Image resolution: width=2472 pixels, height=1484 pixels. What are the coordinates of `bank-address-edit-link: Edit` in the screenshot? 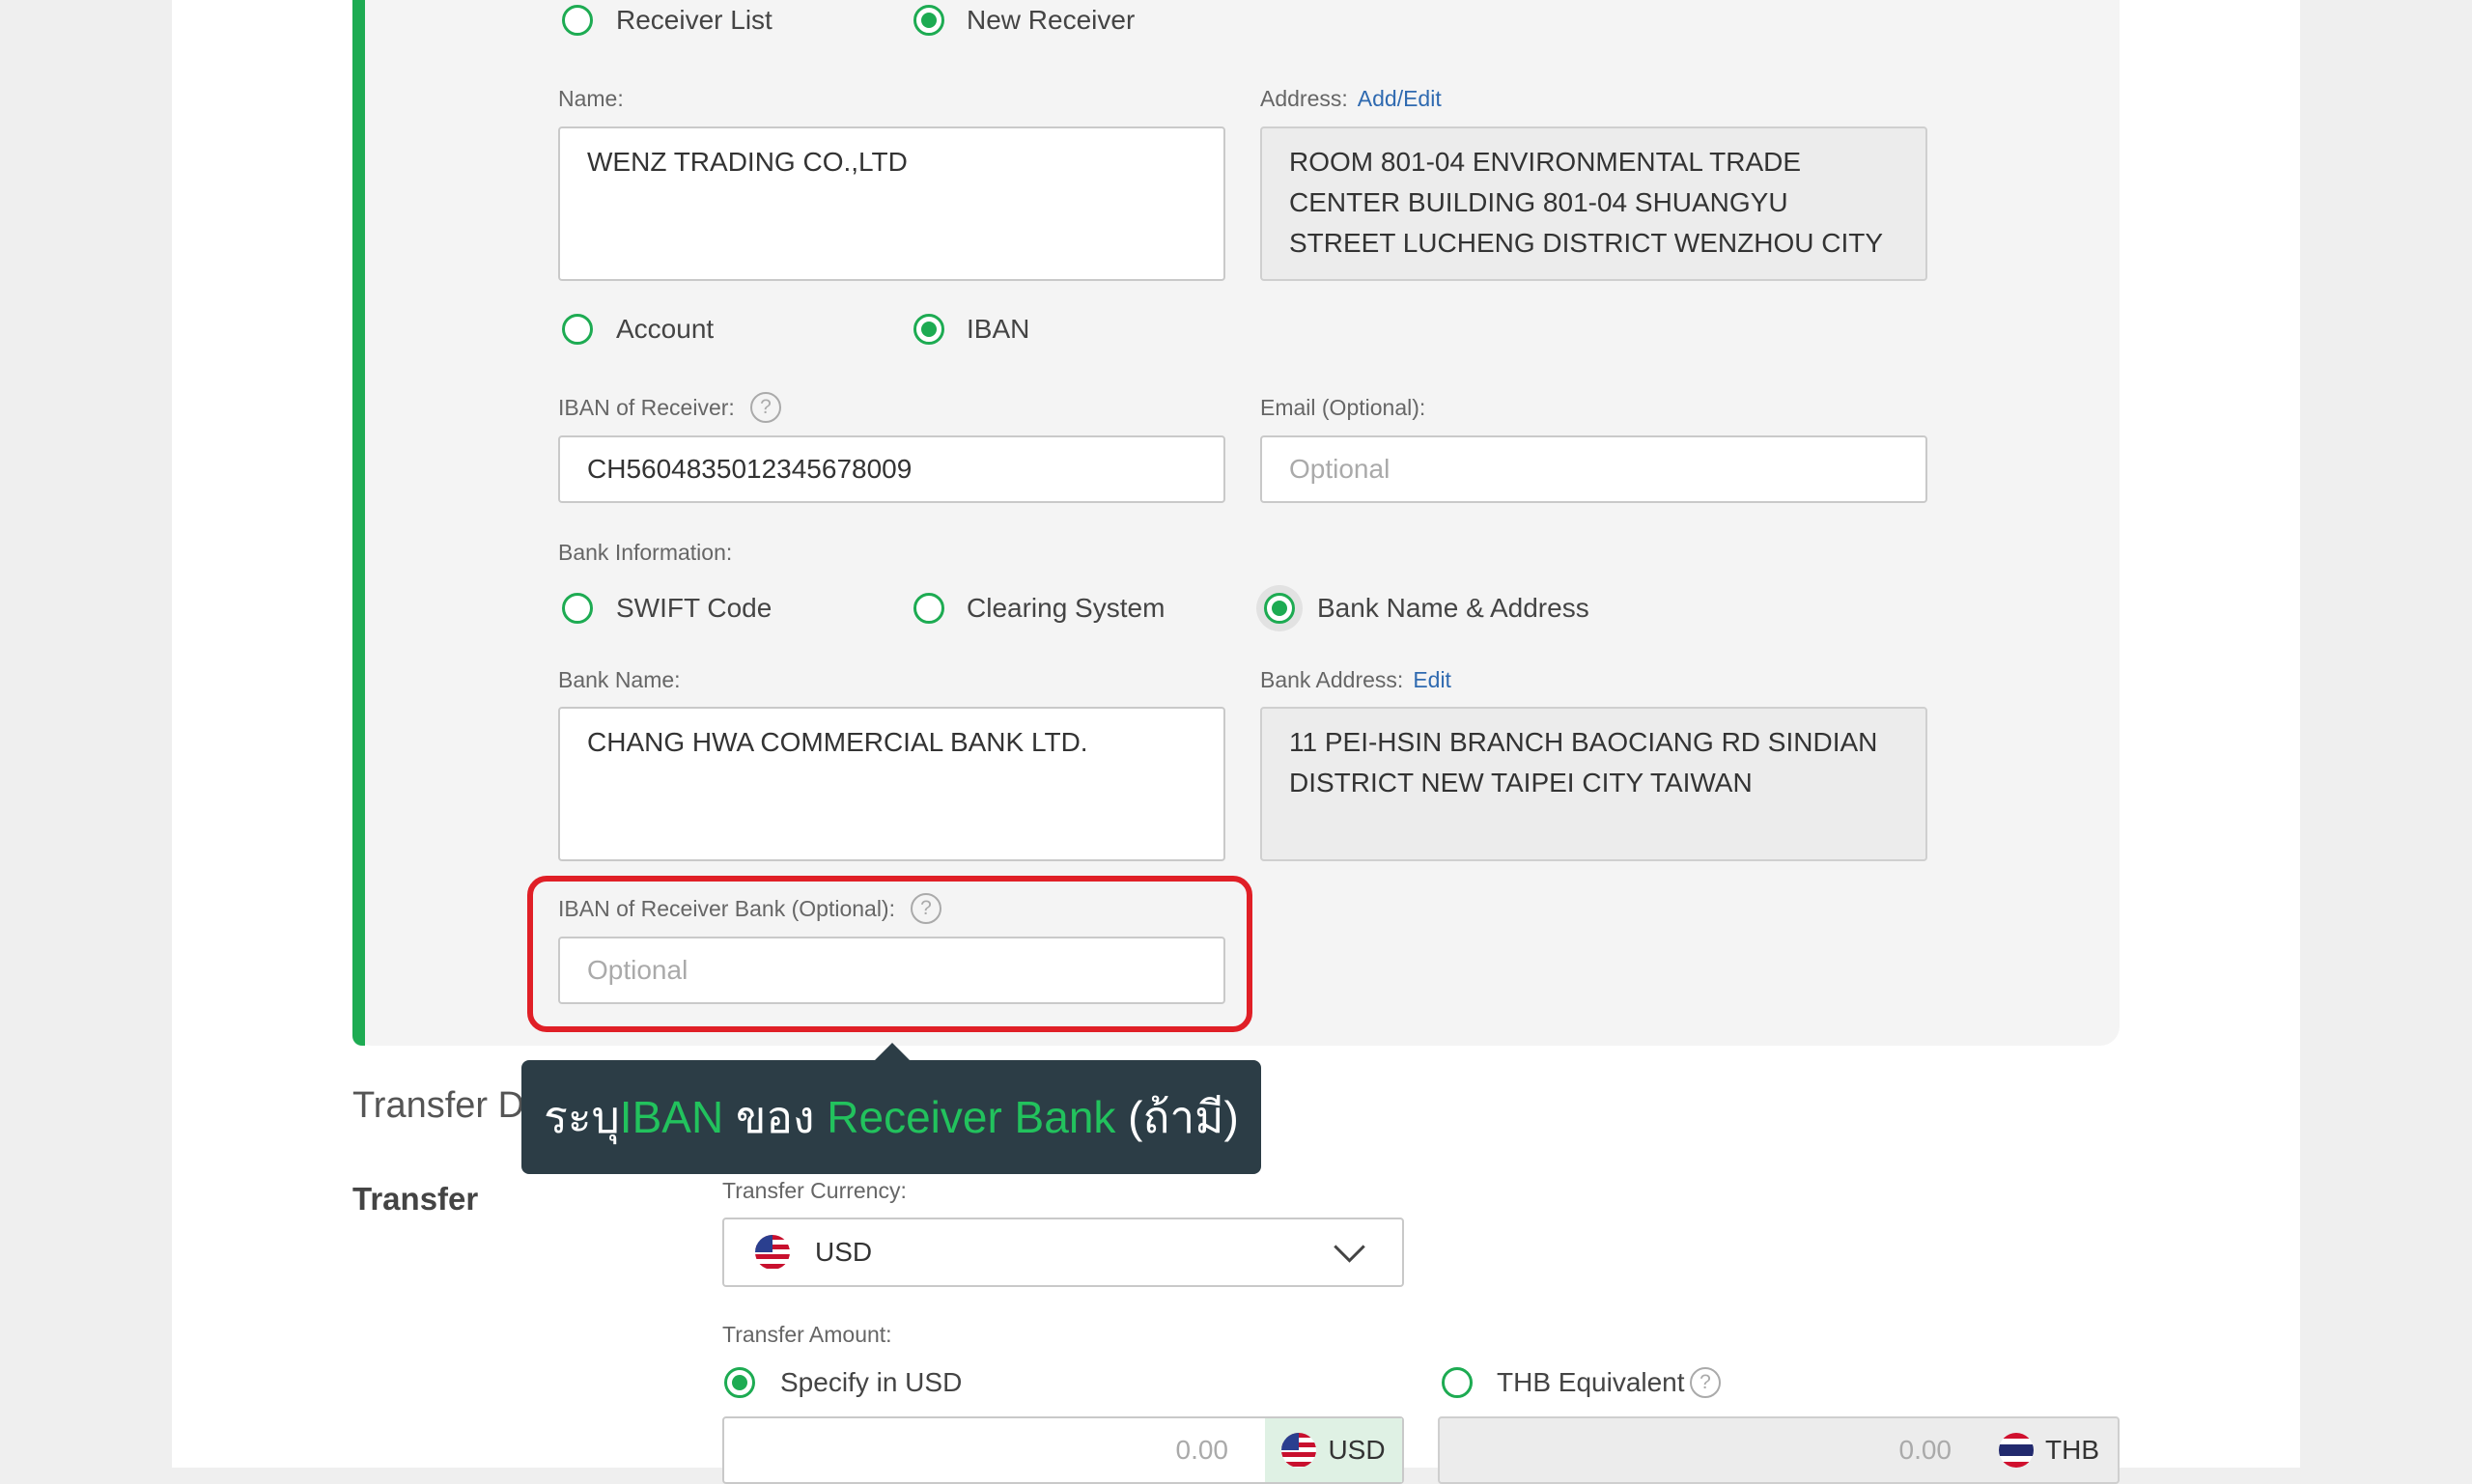 It's located at (1432, 680).